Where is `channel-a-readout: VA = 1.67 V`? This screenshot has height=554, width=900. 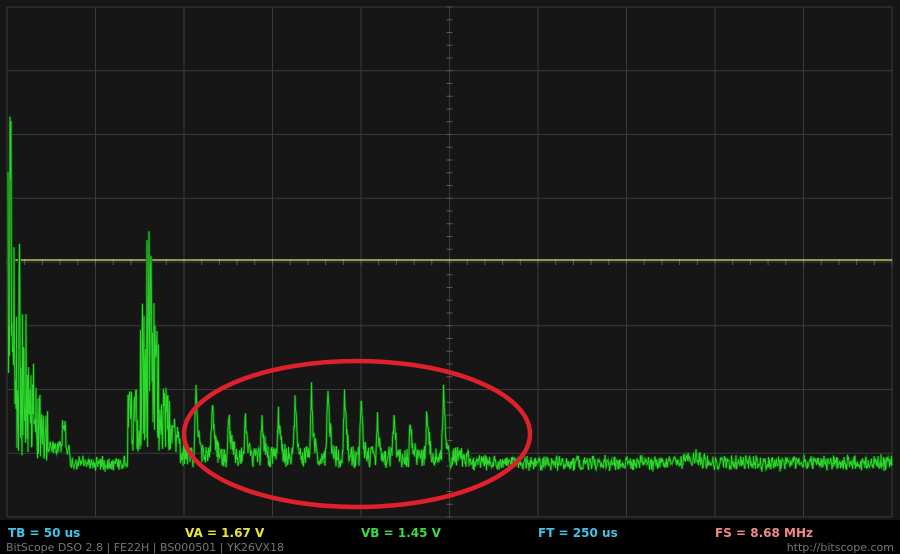 channel-a-readout: VA = 1.67 V is located at coordinates (225, 533).